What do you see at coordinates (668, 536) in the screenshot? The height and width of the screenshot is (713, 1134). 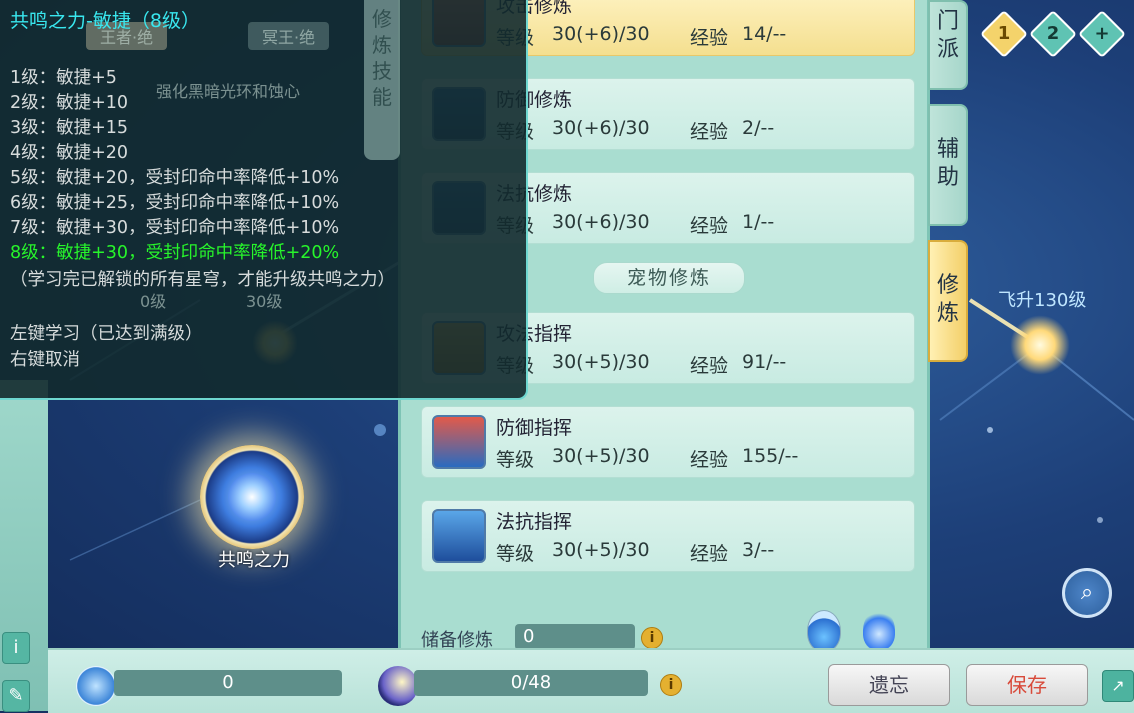 I see `row-pet-resist: 法抗指挥 等级 30(+5)/30 经验 3/--` at bounding box center [668, 536].